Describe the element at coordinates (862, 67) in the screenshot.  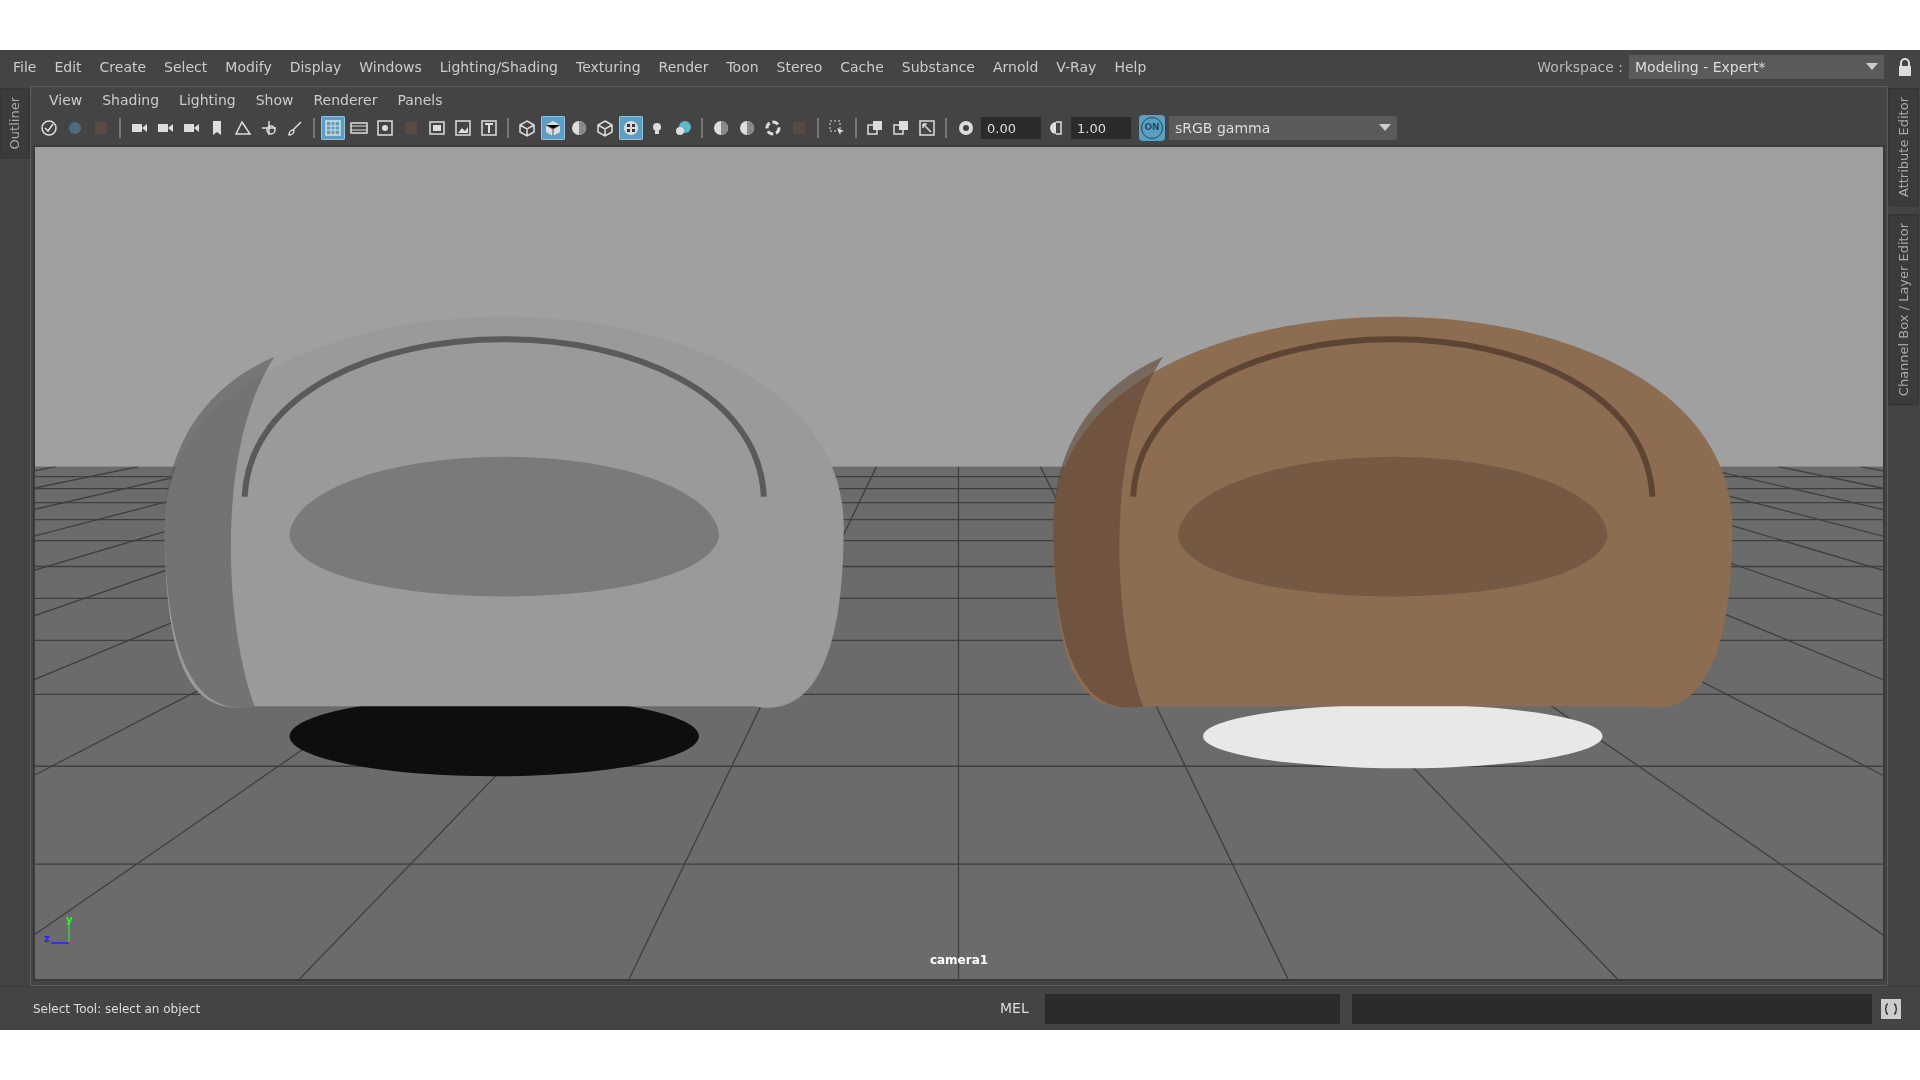
I see `menu-item: Cache` at that location.